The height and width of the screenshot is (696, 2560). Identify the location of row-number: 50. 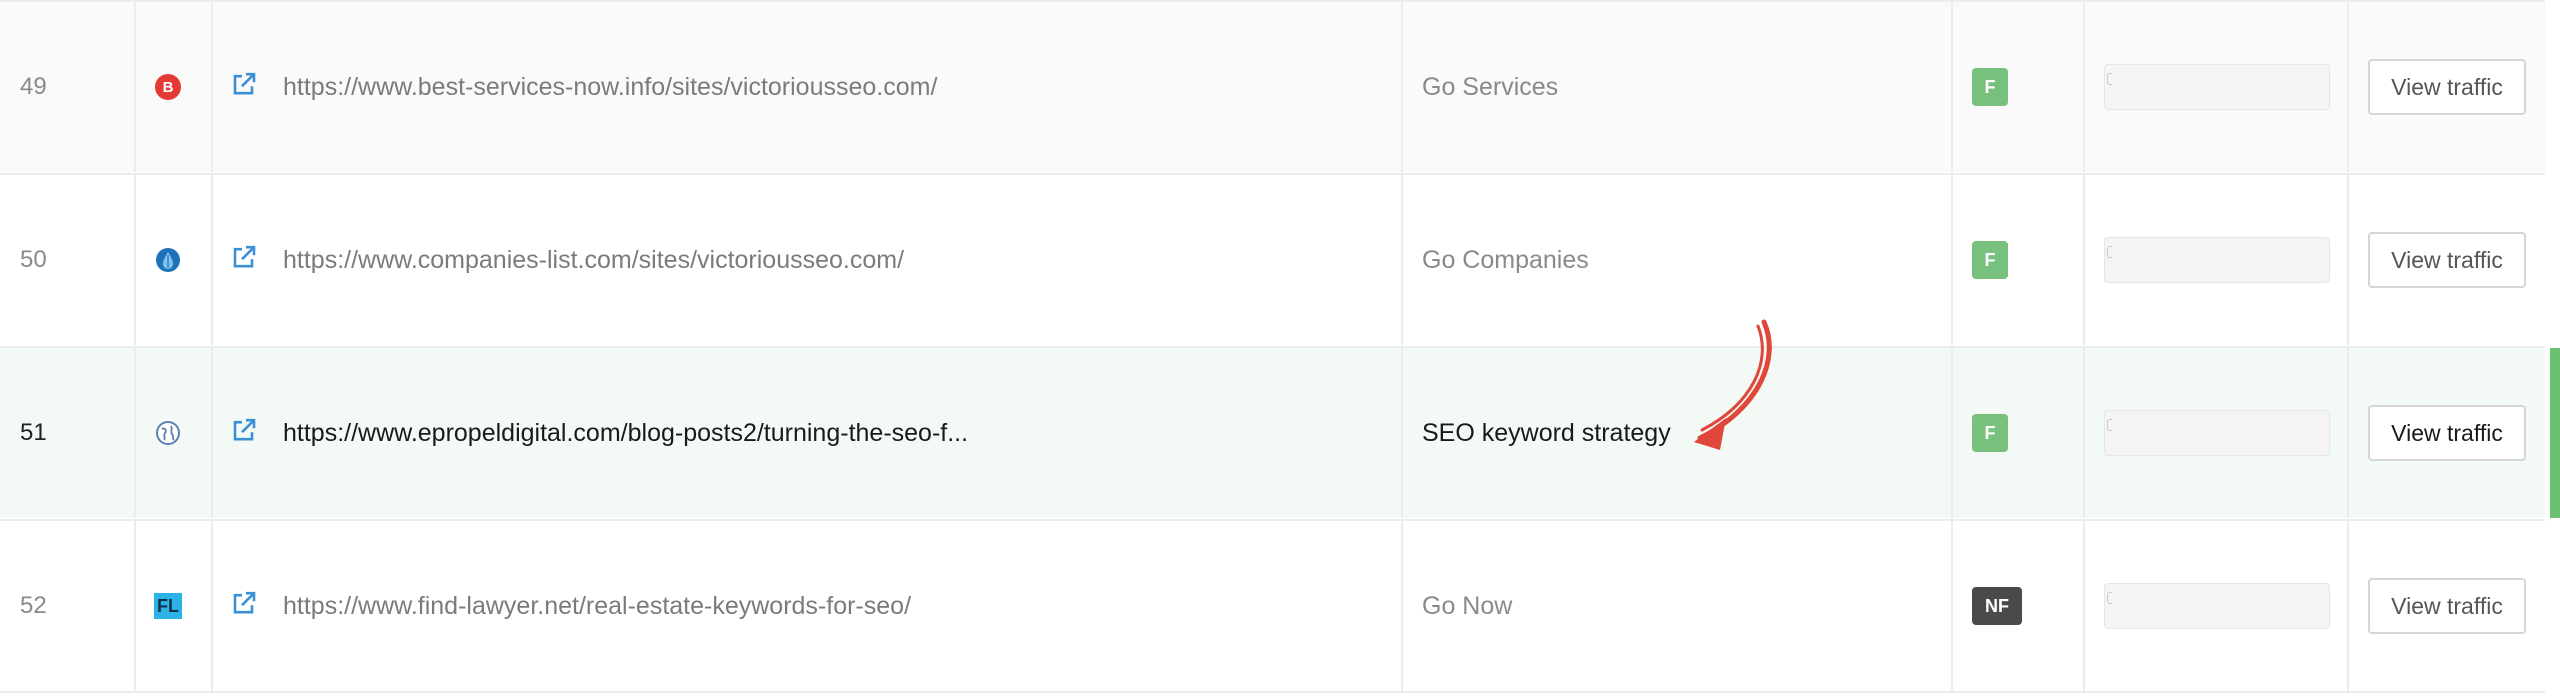
(33, 259).